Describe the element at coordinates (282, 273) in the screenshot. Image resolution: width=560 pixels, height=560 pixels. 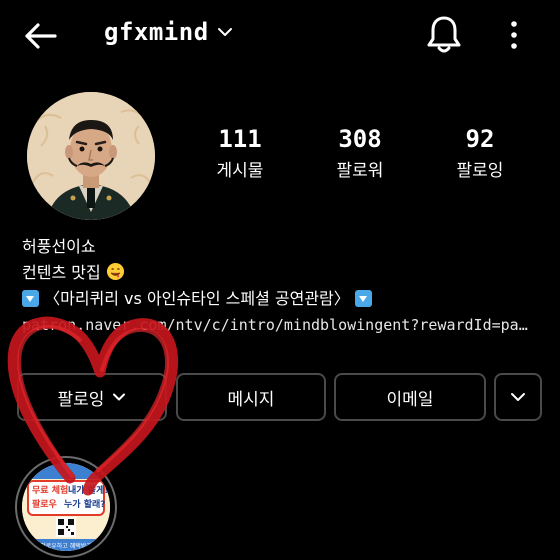
I see `bio-line-2: 컨텐츠 맛집` at that location.